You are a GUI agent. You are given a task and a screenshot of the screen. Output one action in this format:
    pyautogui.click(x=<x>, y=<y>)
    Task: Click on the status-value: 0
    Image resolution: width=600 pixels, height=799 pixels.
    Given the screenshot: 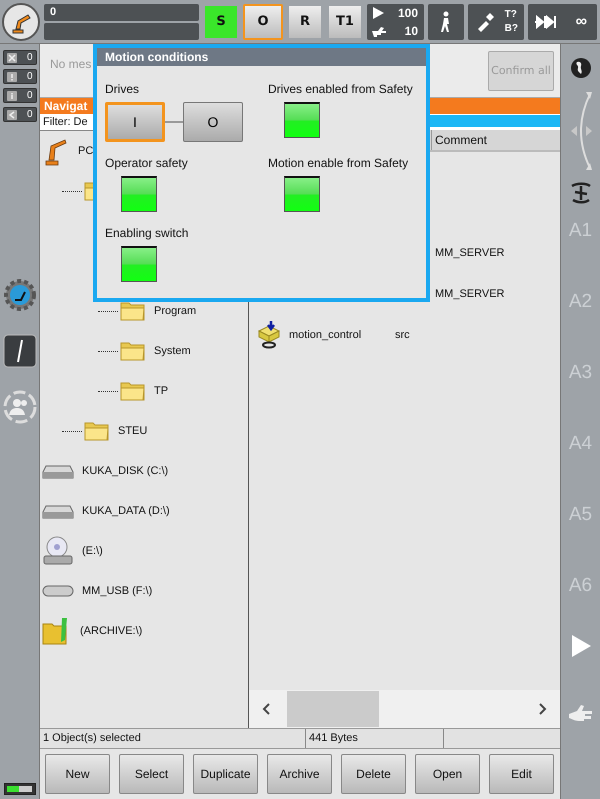 What is the action you would take?
    pyautogui.click(x=121, y=12)
    